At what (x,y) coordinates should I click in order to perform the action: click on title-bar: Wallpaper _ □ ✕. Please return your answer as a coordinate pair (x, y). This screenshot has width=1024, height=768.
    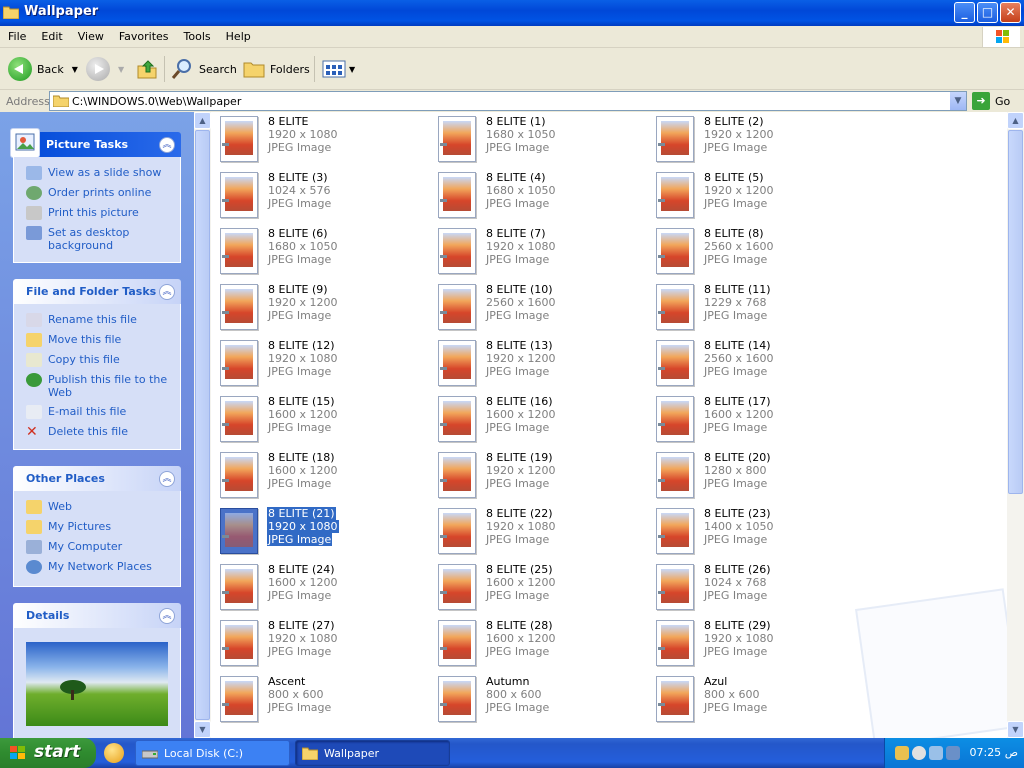
    Looking at the image, I should click on (512, 13).